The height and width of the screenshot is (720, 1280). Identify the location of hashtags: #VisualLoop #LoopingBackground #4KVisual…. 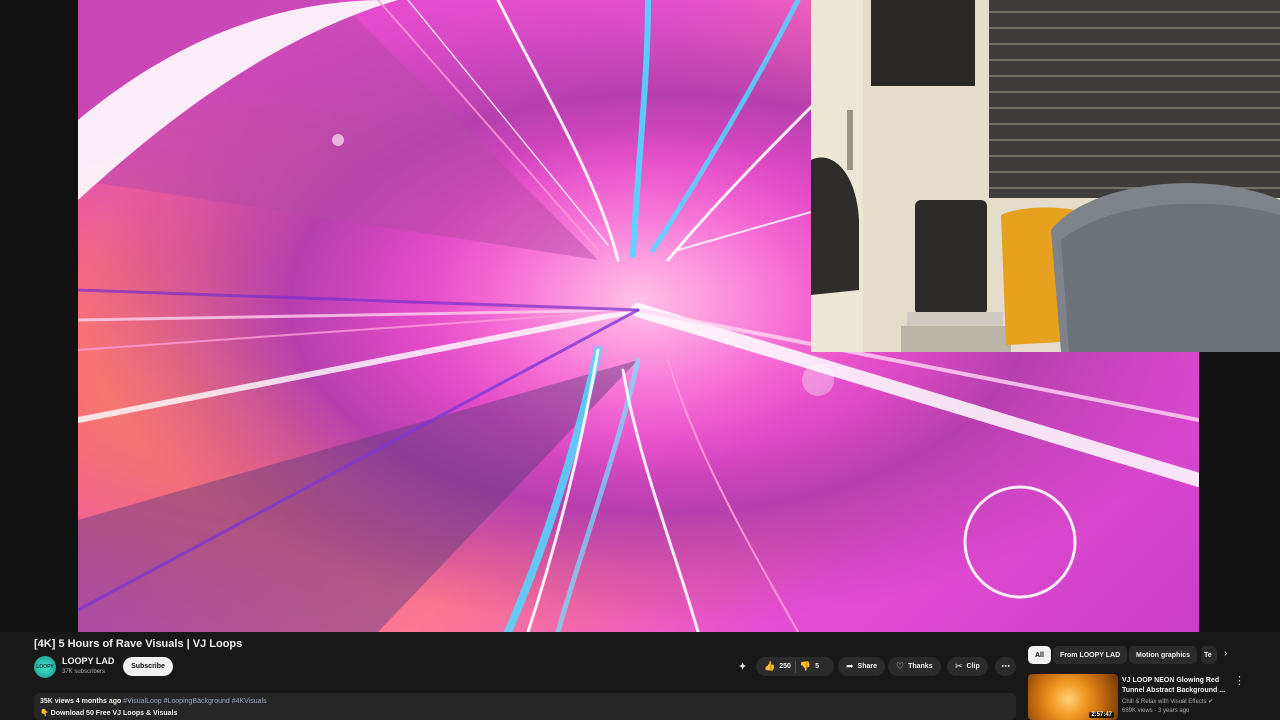
(194, 701).